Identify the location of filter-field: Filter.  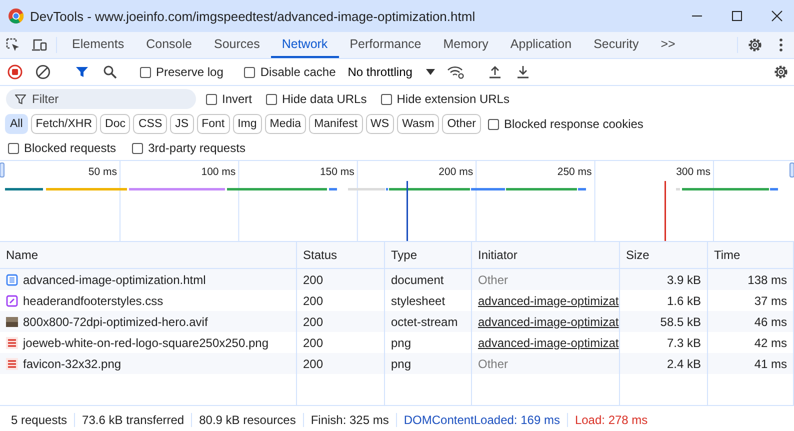
(101, 99).